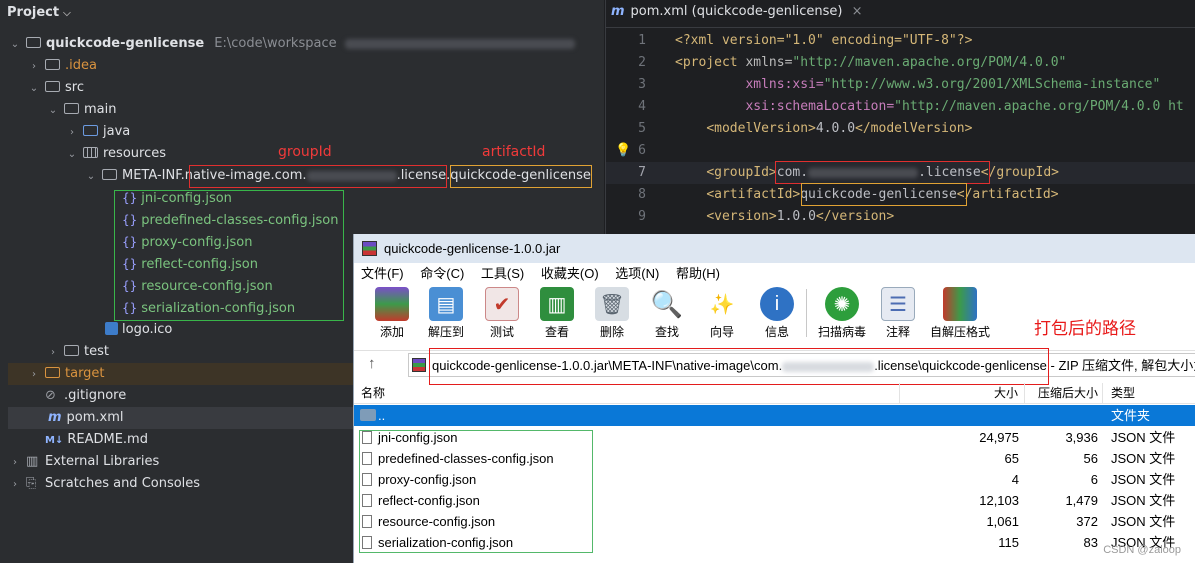 This screenshot has height=563, width=1195. What do you see at coordinates (392, 313) in the screenshot?
I see `add-button: 添加` at bounding box center [392, 313].